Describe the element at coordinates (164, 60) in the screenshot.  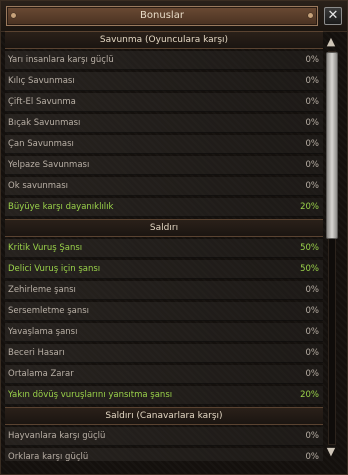
I see `bonus-row: Yarı insanlara karşı güçlü 0%` at that location.